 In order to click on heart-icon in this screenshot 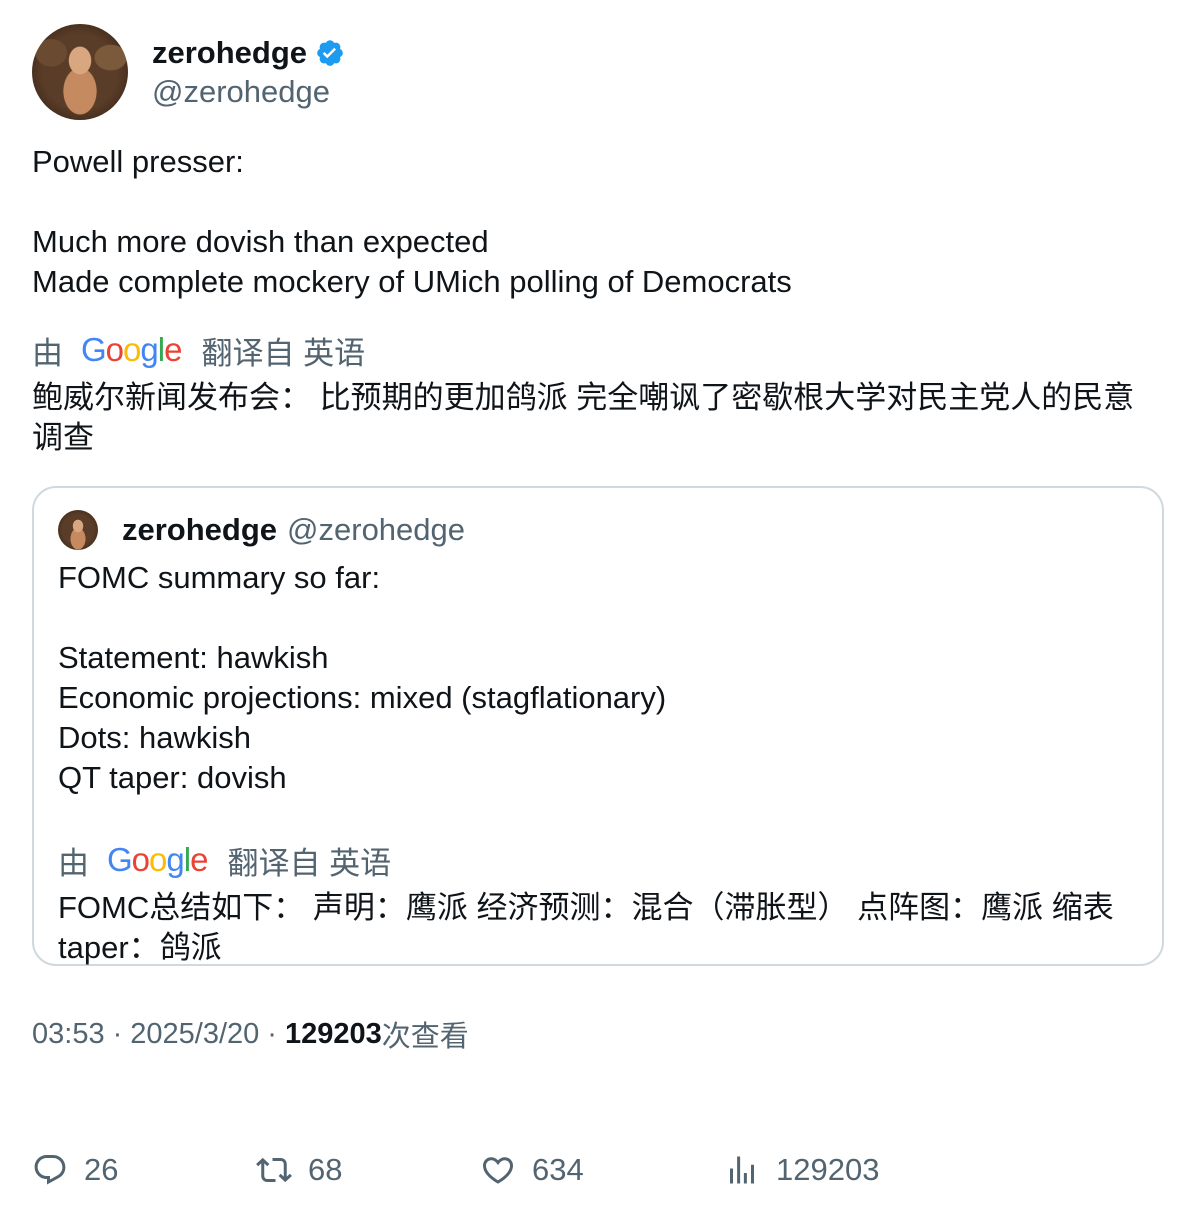, I will do `click(498, 1170)`.